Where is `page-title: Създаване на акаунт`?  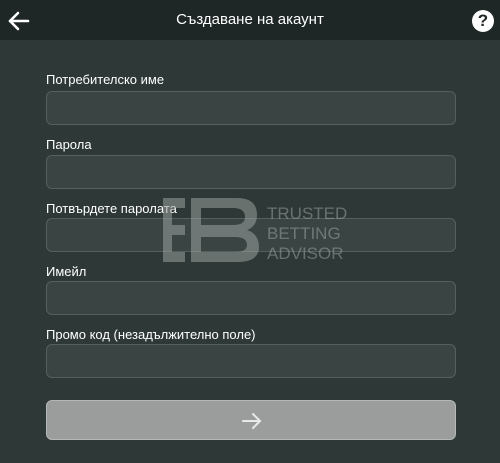
page-title: Създаване на акаунт is located at coordinates (250, 19).